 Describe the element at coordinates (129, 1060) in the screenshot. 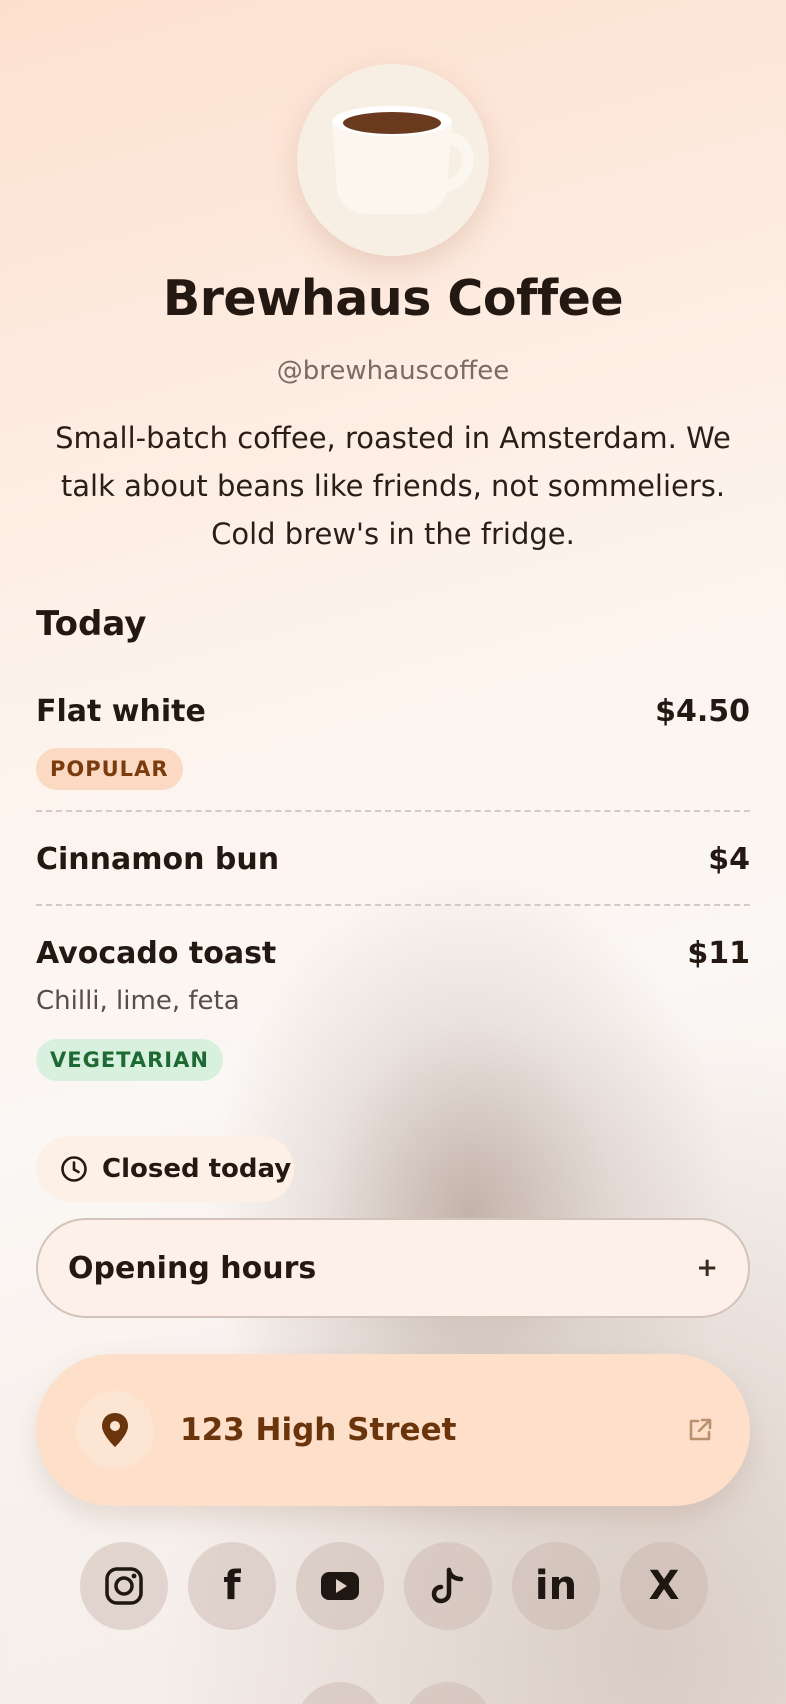

I see `vegetarian-badge: VEGETARIAN` at that location.